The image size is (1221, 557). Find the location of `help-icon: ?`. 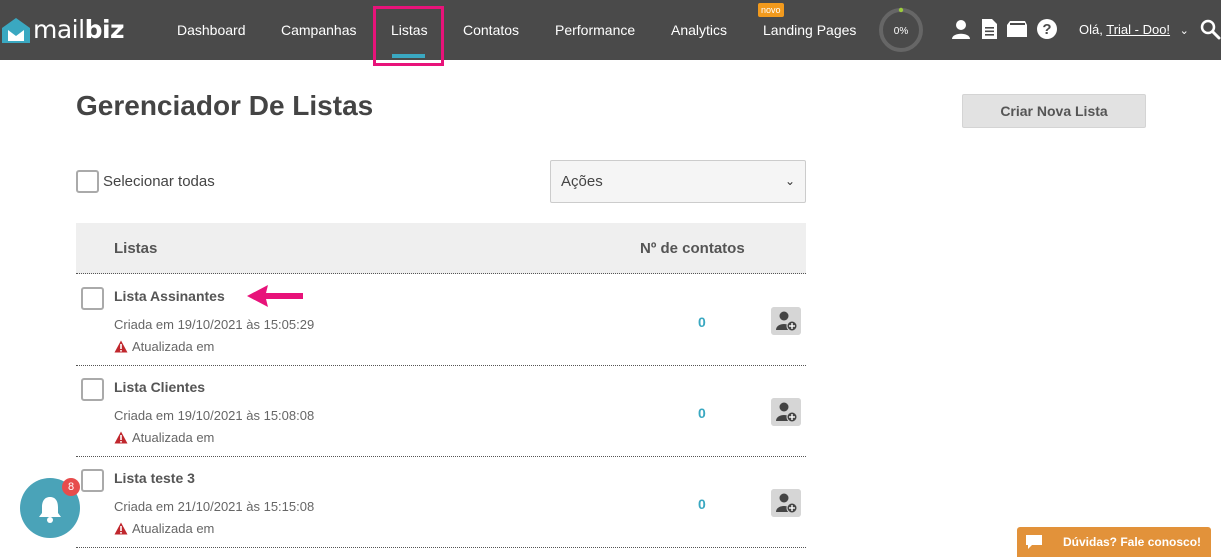

help-icon: ? is located at coordinates (1047, 29).